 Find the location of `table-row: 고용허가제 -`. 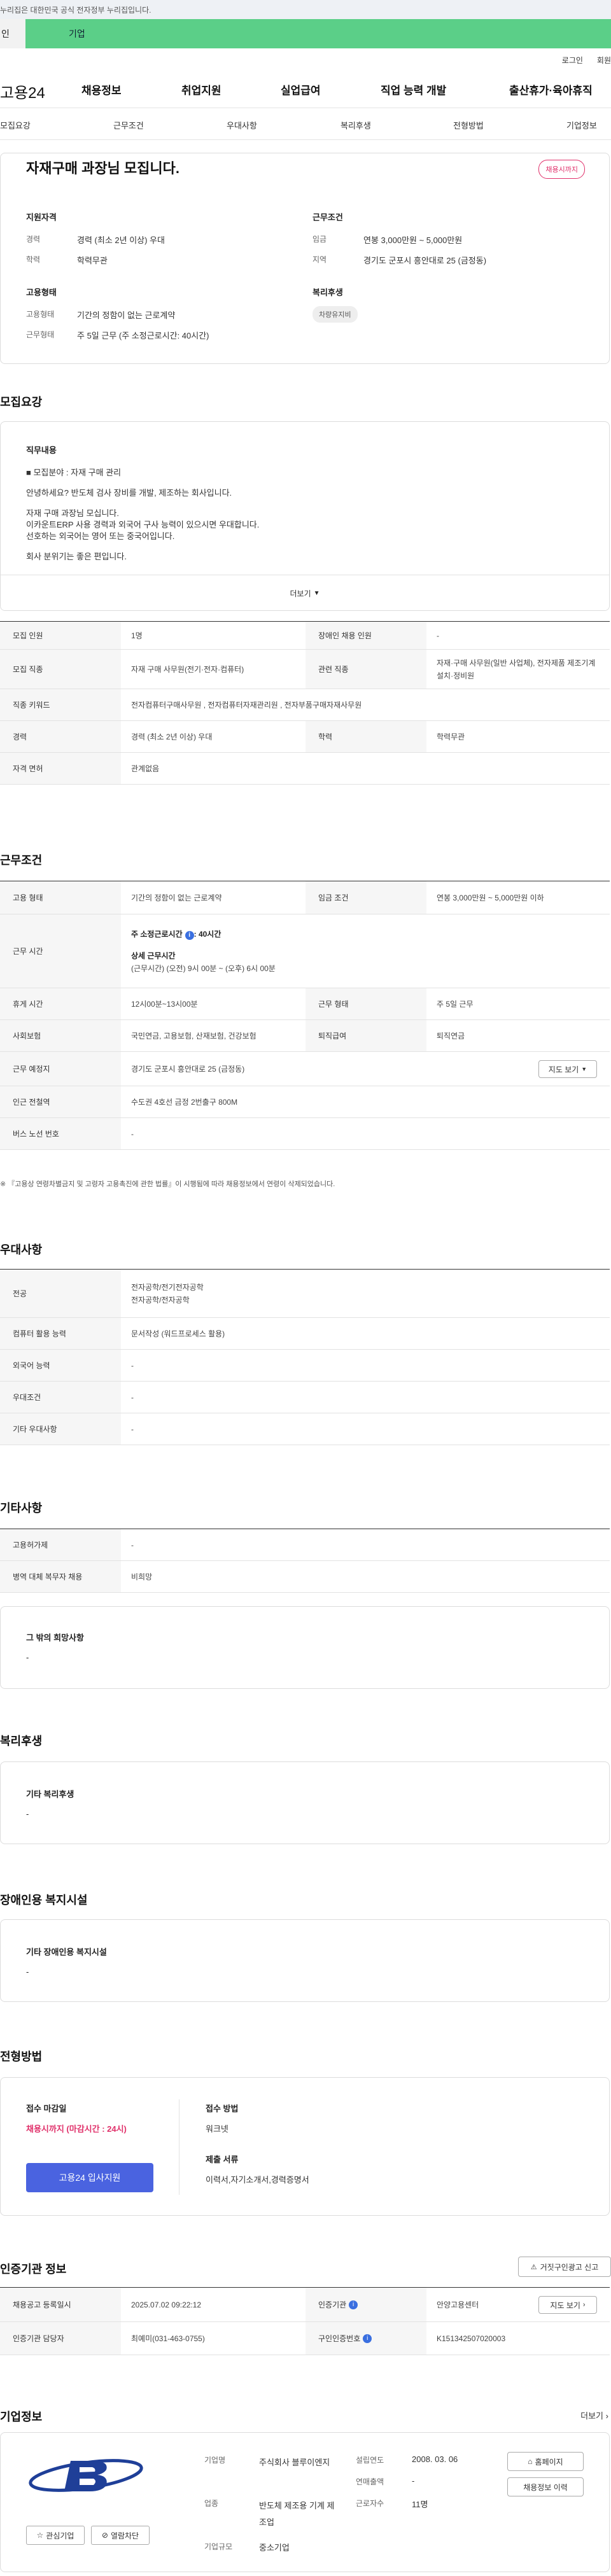

table-row: 고용허가제 - is located at coordinates (305, 1545).